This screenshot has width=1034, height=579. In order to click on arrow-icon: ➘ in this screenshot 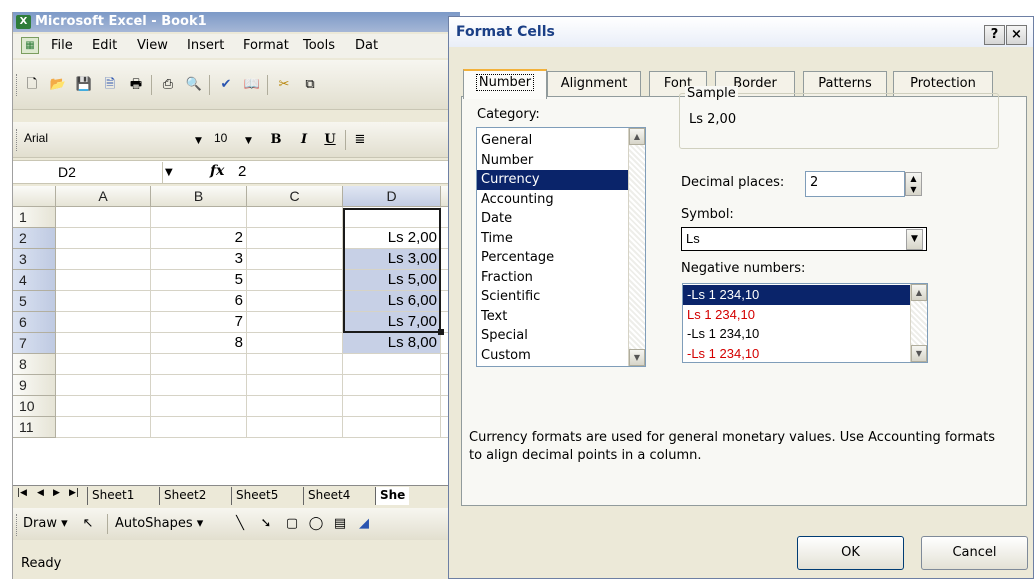, I will do `click(266, 524)`.